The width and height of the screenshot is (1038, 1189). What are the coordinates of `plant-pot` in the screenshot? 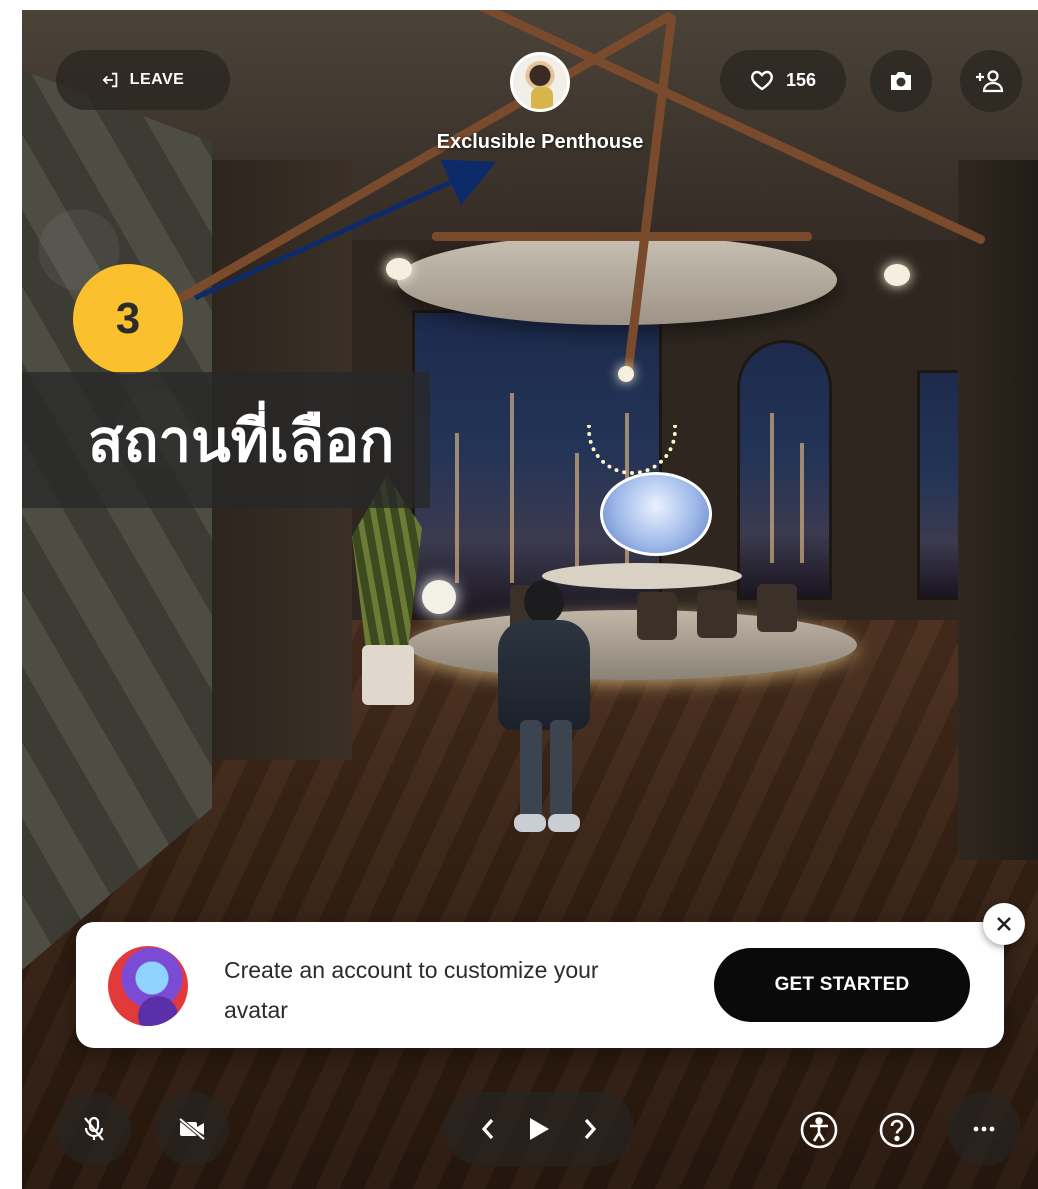 It's located at (388, 675).